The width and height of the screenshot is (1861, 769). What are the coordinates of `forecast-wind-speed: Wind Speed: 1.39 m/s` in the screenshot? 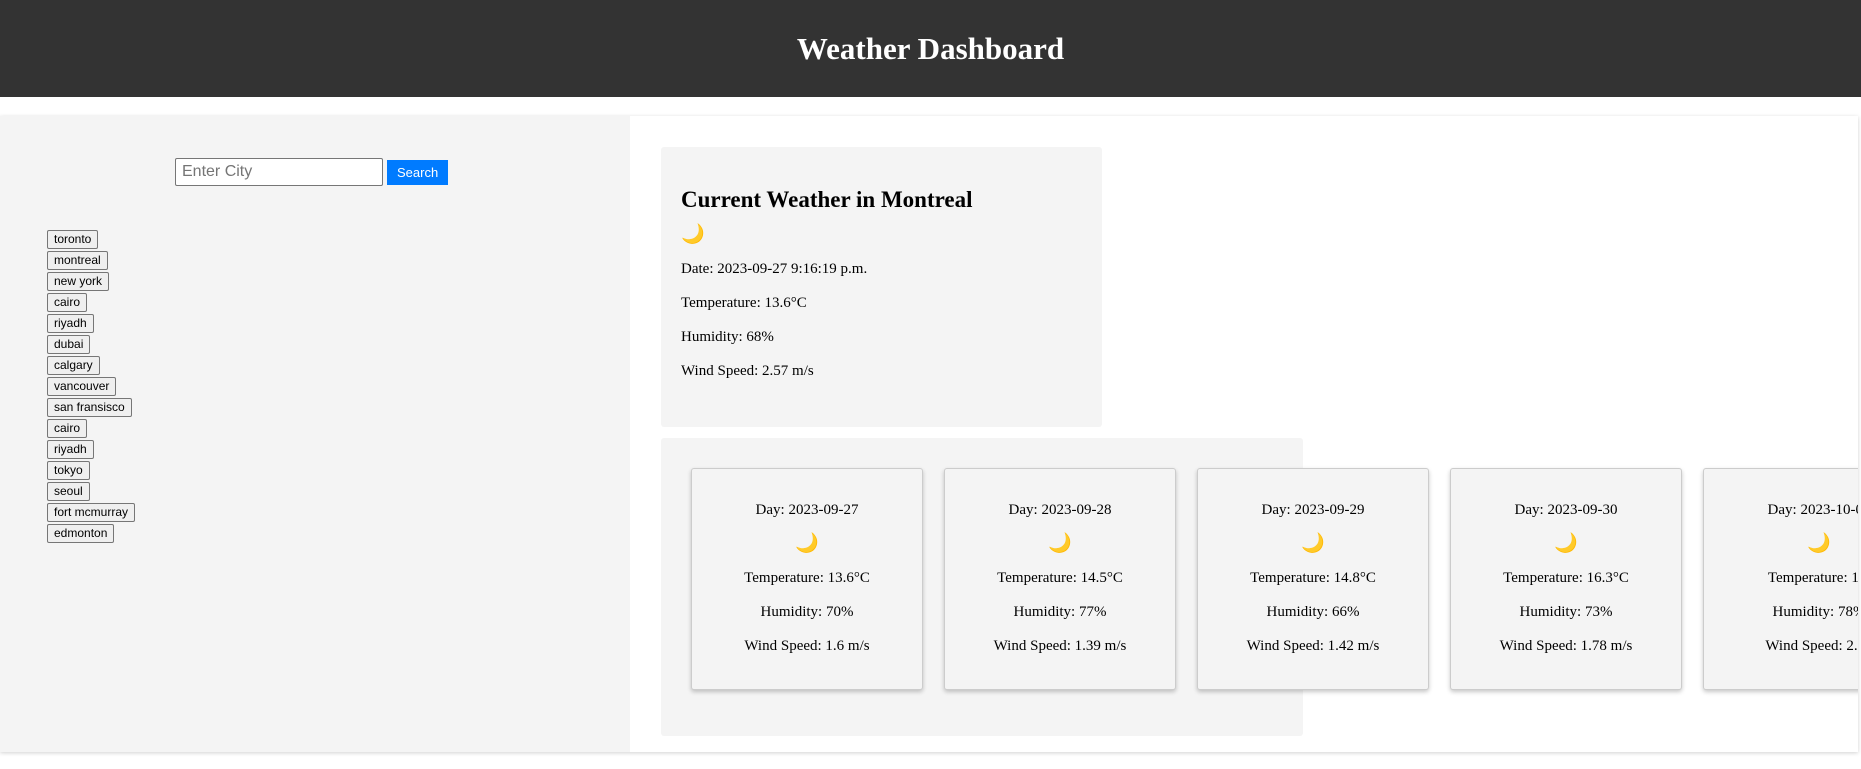 It's located at (1060, 646).